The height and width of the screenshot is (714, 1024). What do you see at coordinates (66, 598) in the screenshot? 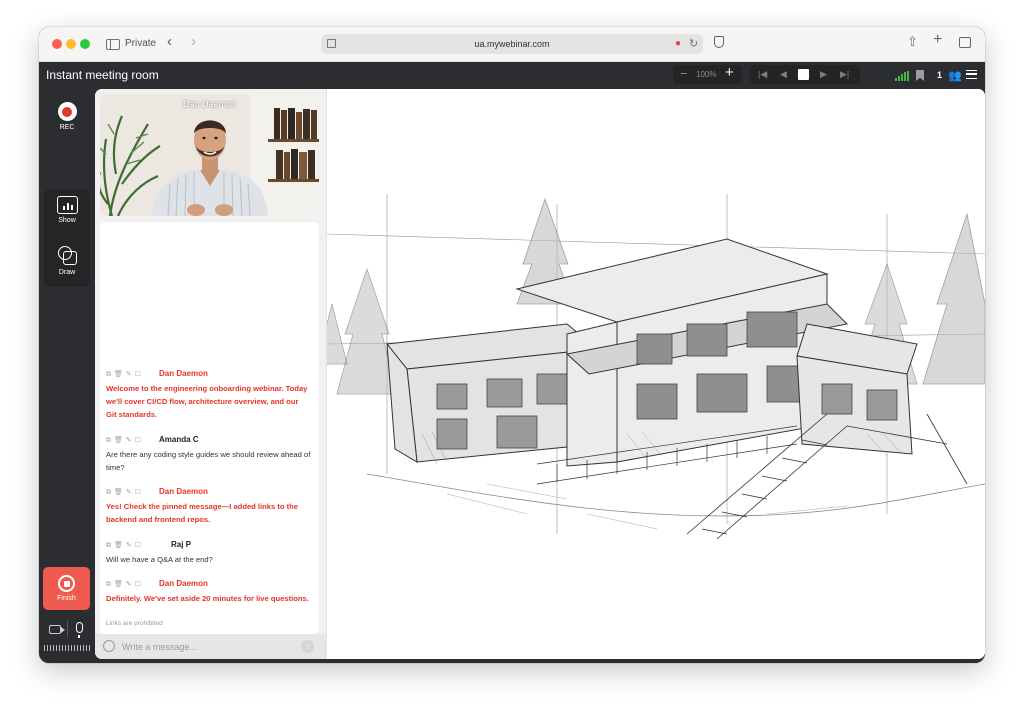
I see `finish-label: Finish` at bounding box center [66, 598].